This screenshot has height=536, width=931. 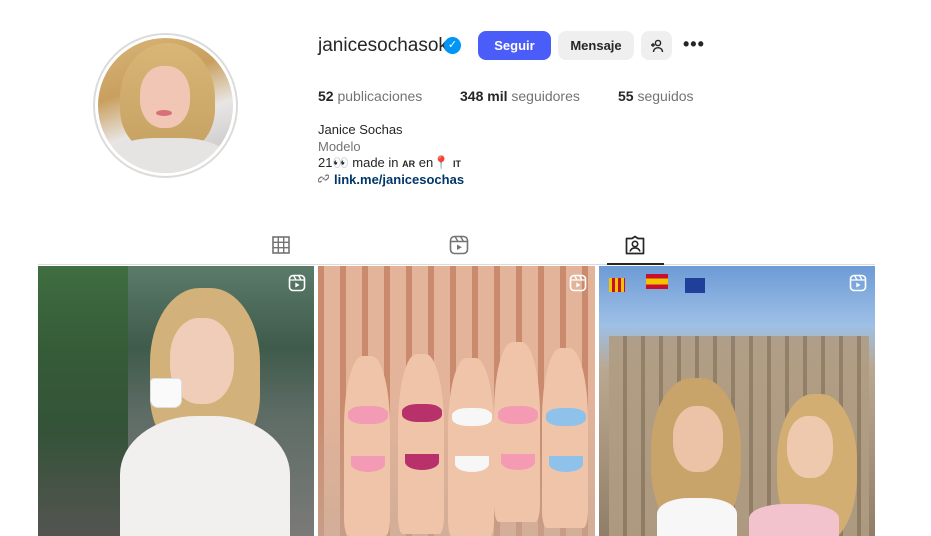 I want to click on reels-icon, so click(x=459, y=245).